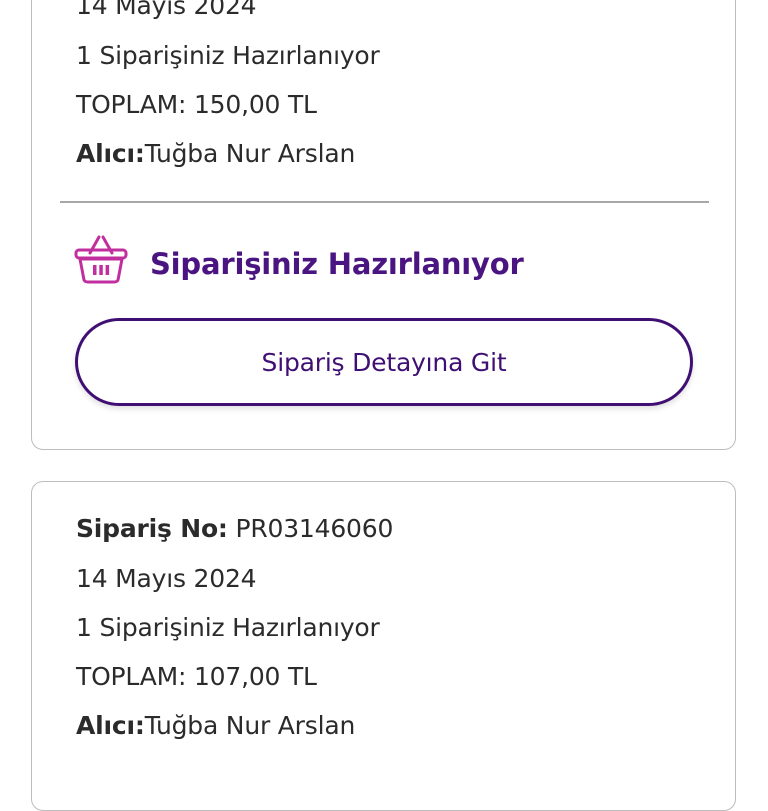 Image resolution: width=768 pixels, height=811 pixels. I want to click on order-status: Siparişiniz Hazırlanıyor, so click(299, 259).